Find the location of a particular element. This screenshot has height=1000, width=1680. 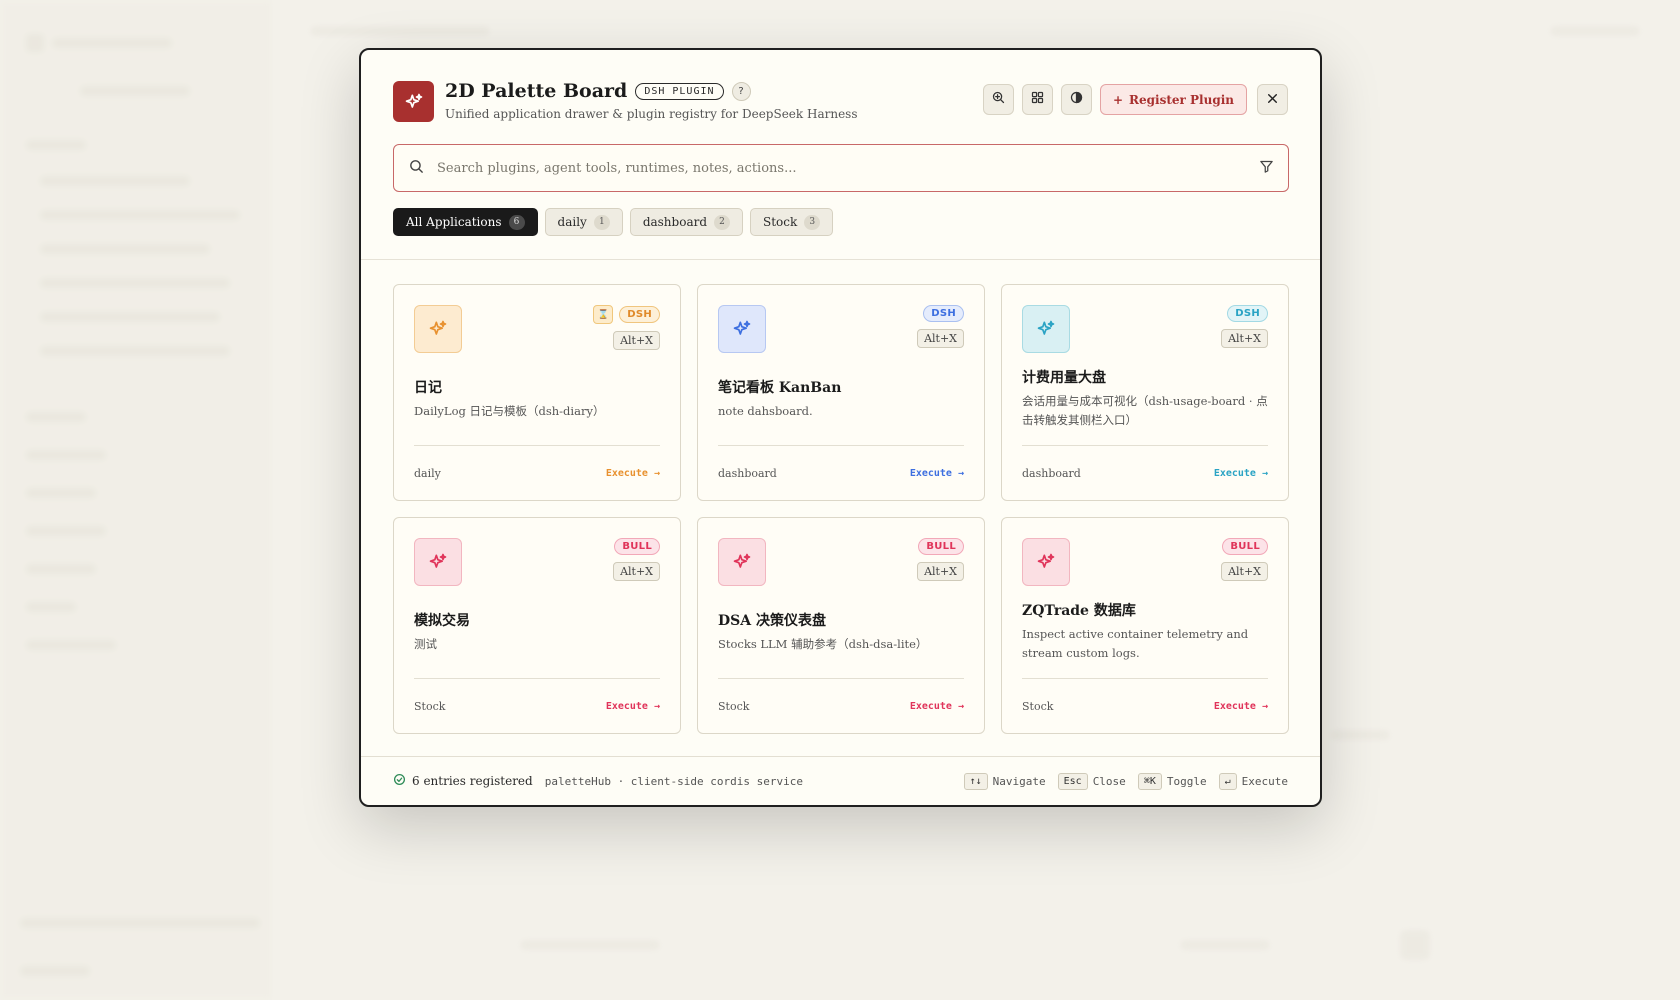

tab-count: 1 is located at coordinates (601, 222).